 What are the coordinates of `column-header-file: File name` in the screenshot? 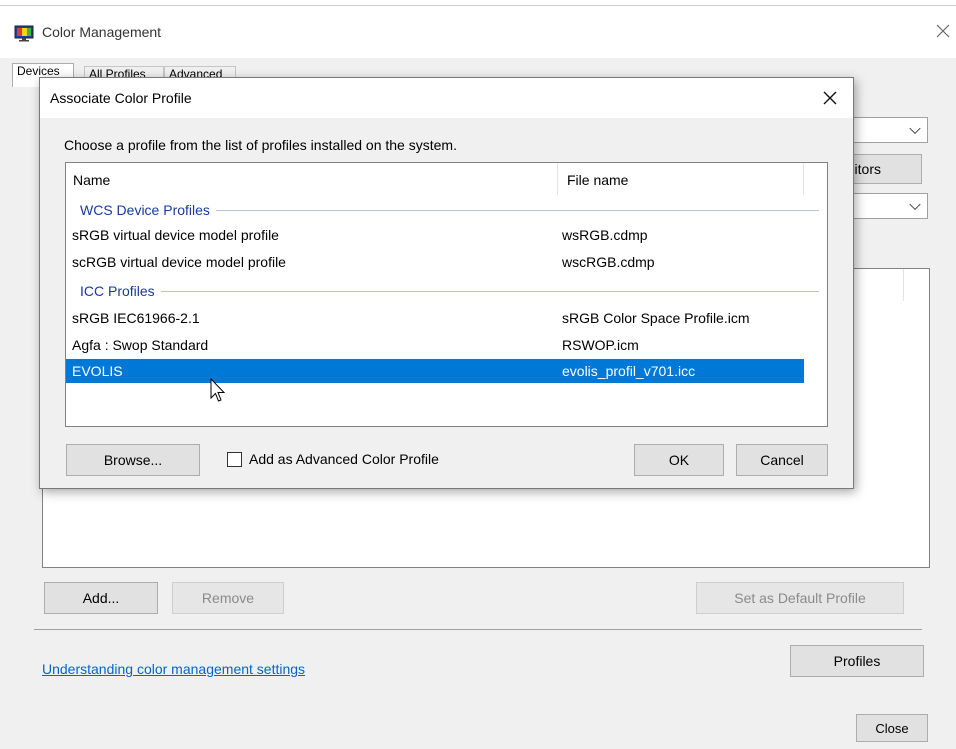 It's located at (597, 180).